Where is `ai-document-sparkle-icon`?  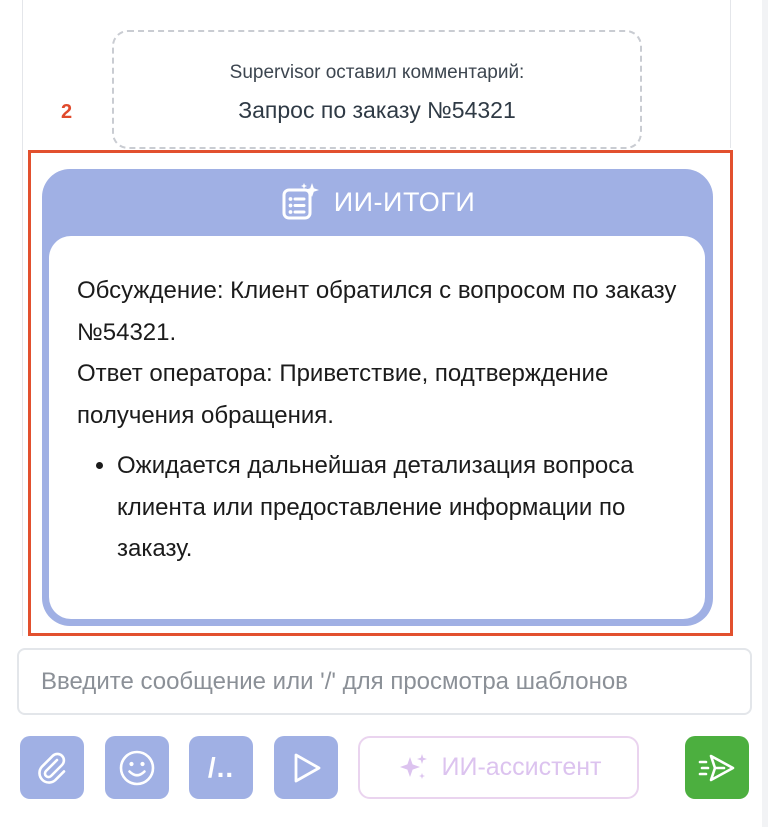 ai-document-sparkle-icon is located at coordinates (300, 201).